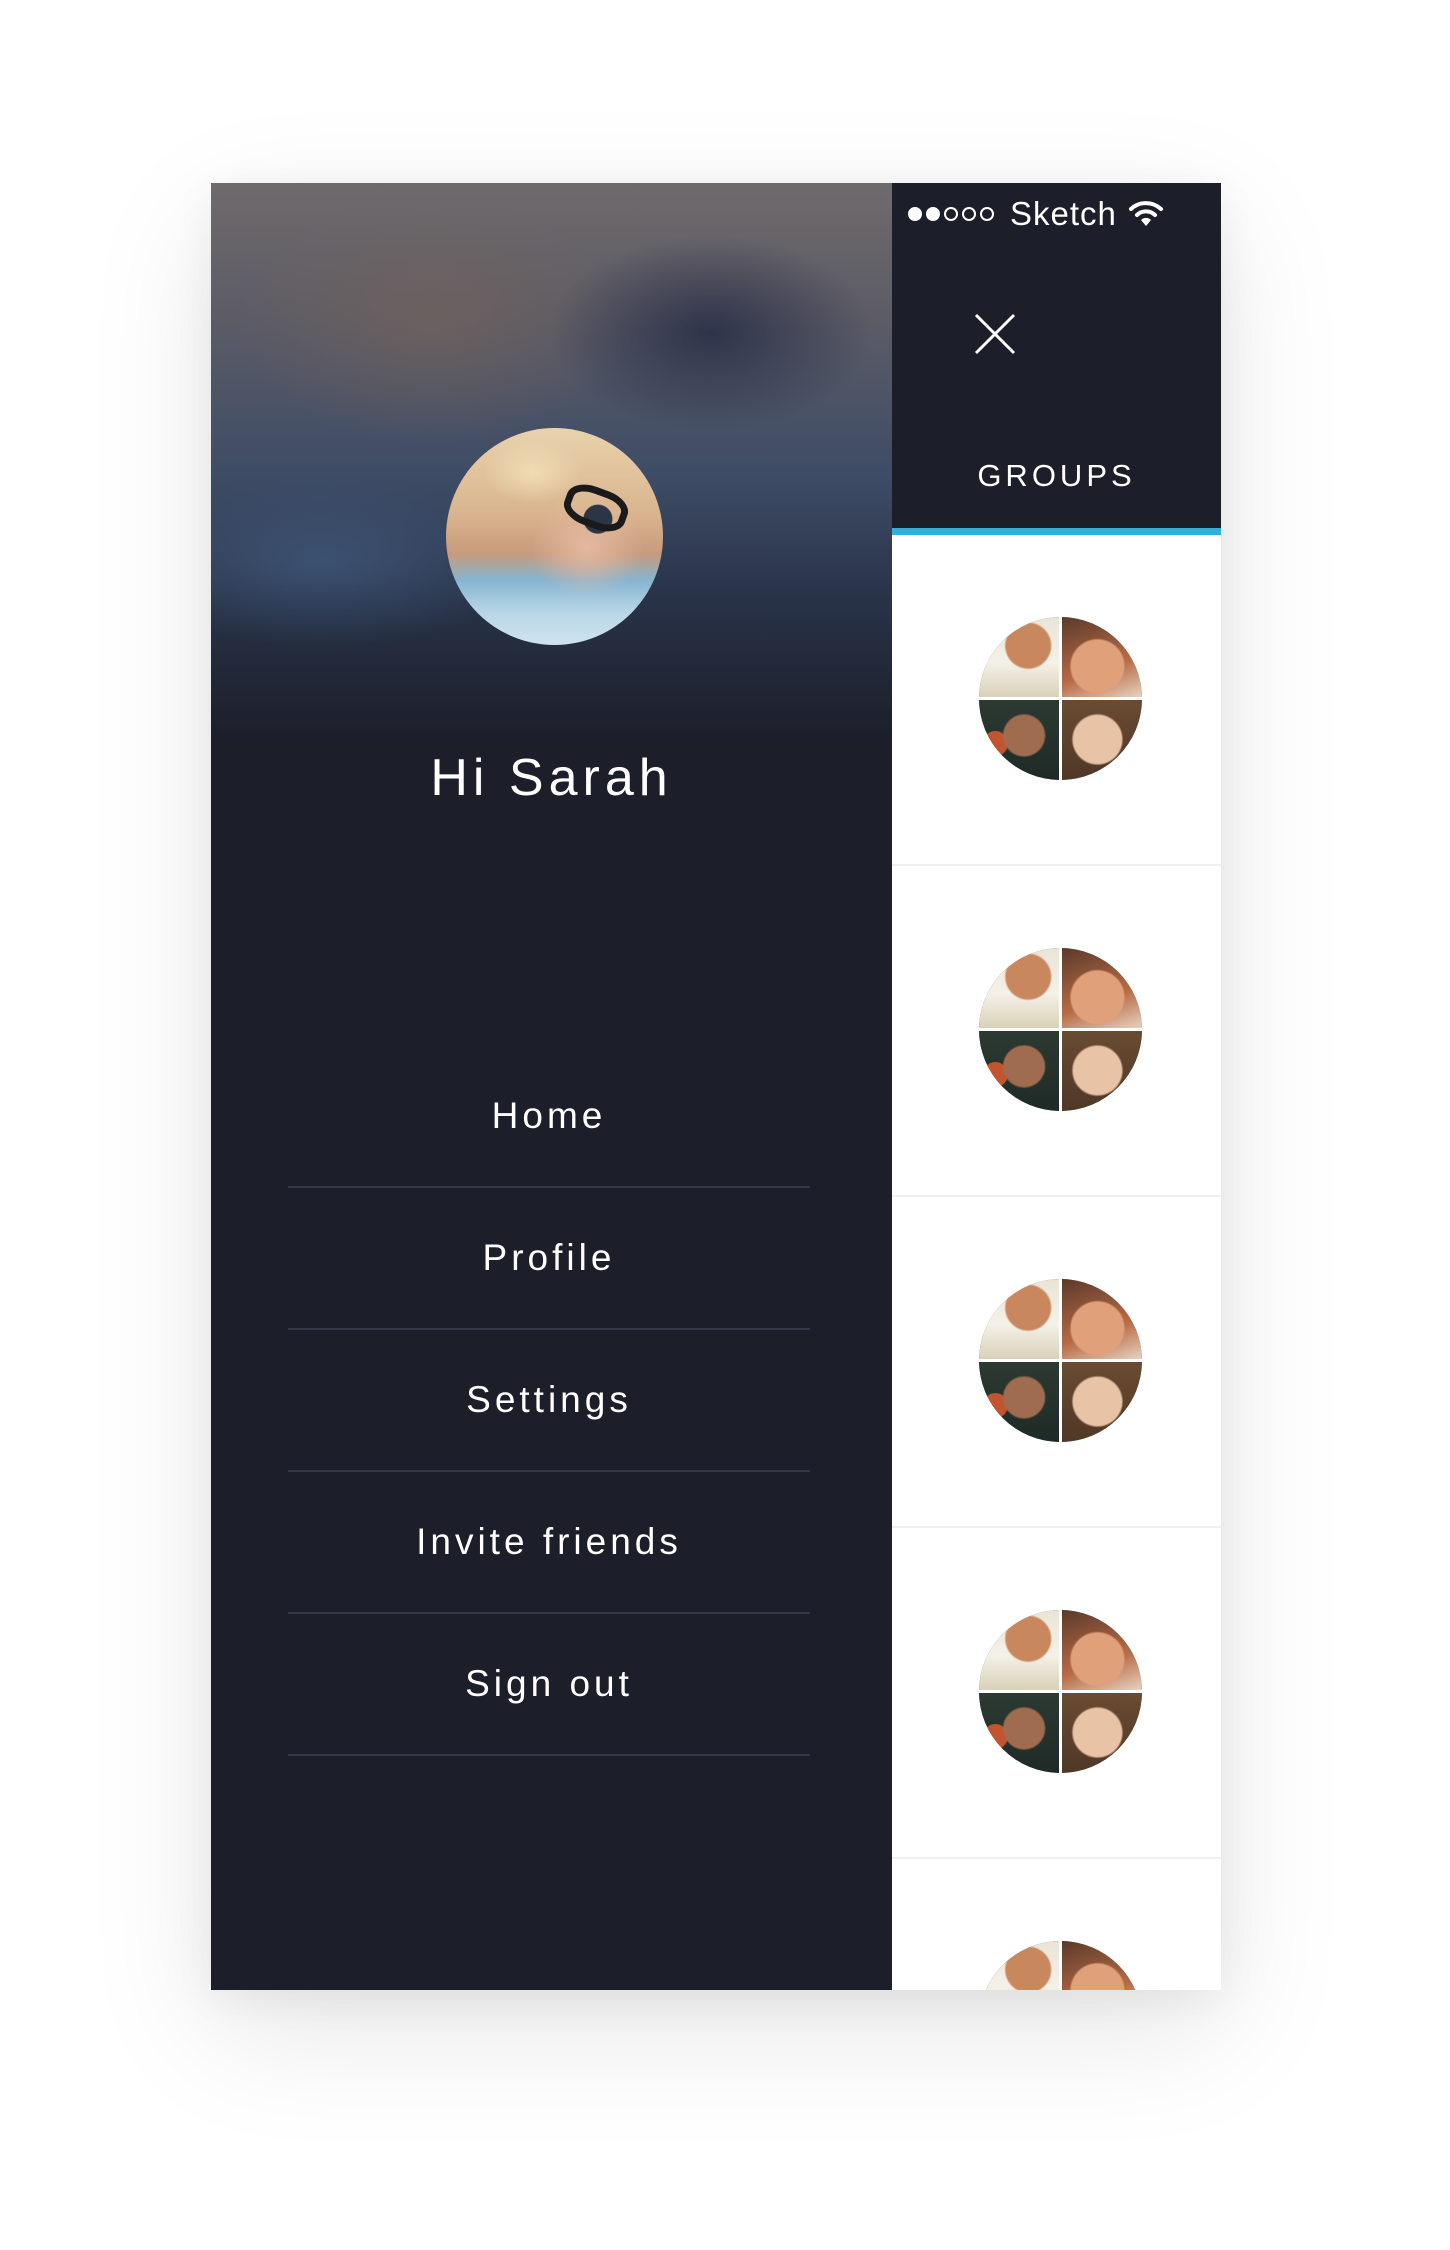 The height and width of the screenshot is (2250, 1450). I want to click on signal-strength-icon, so click(953, 214).